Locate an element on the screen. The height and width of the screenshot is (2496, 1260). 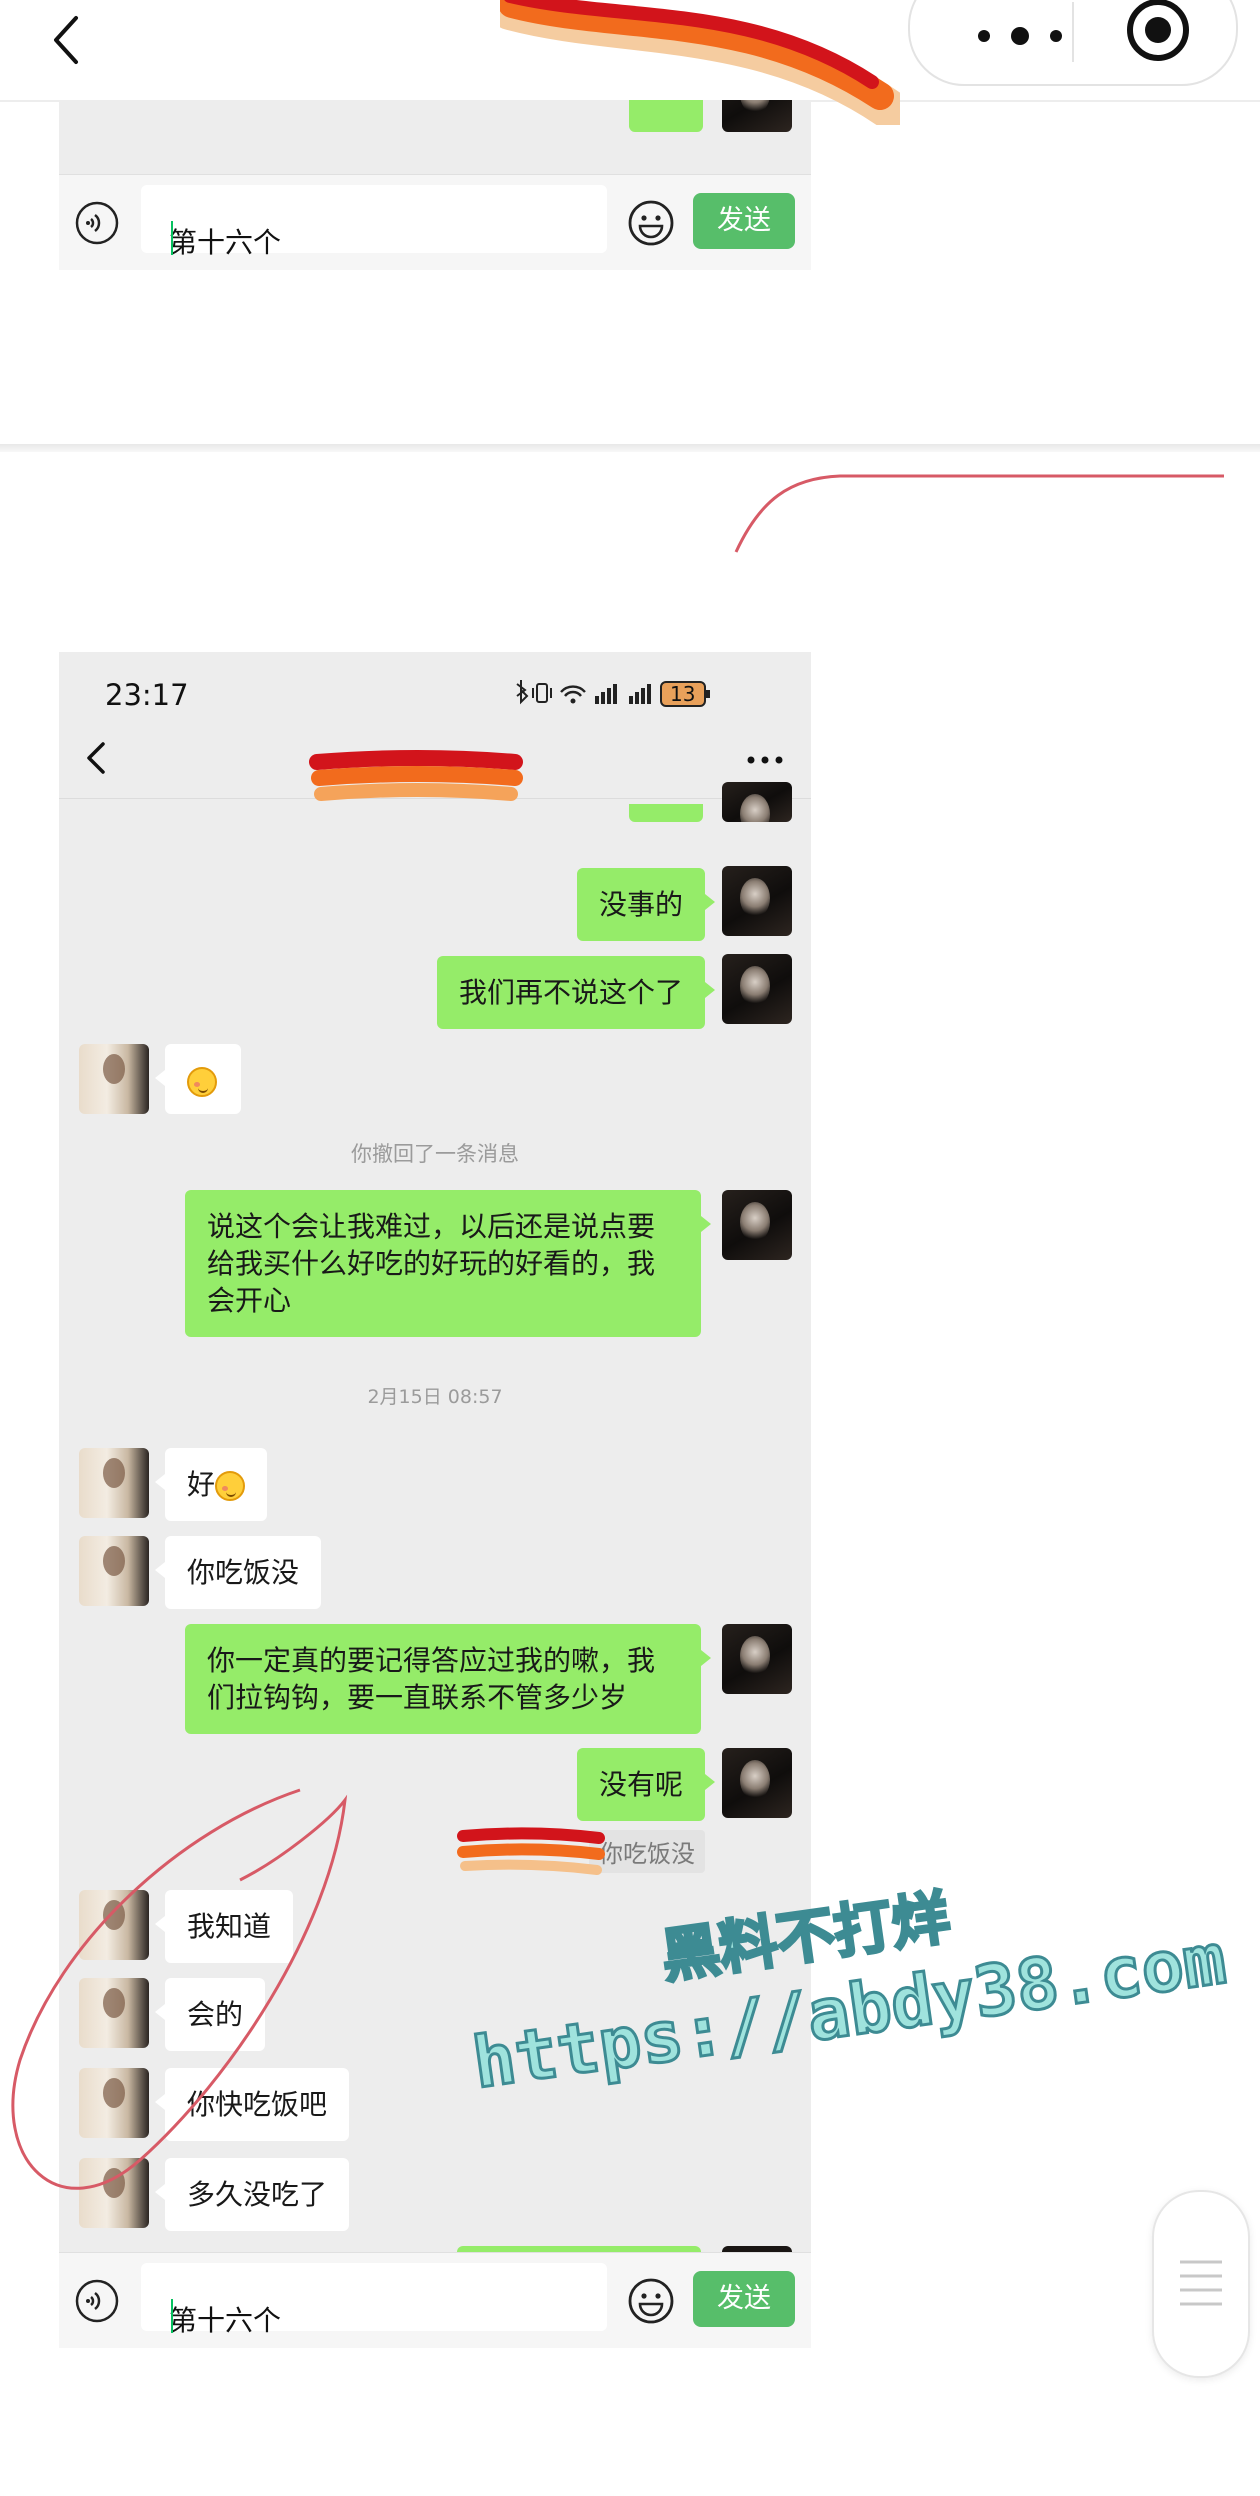
status-time: 23:17 is located at coordinates (147, 695).